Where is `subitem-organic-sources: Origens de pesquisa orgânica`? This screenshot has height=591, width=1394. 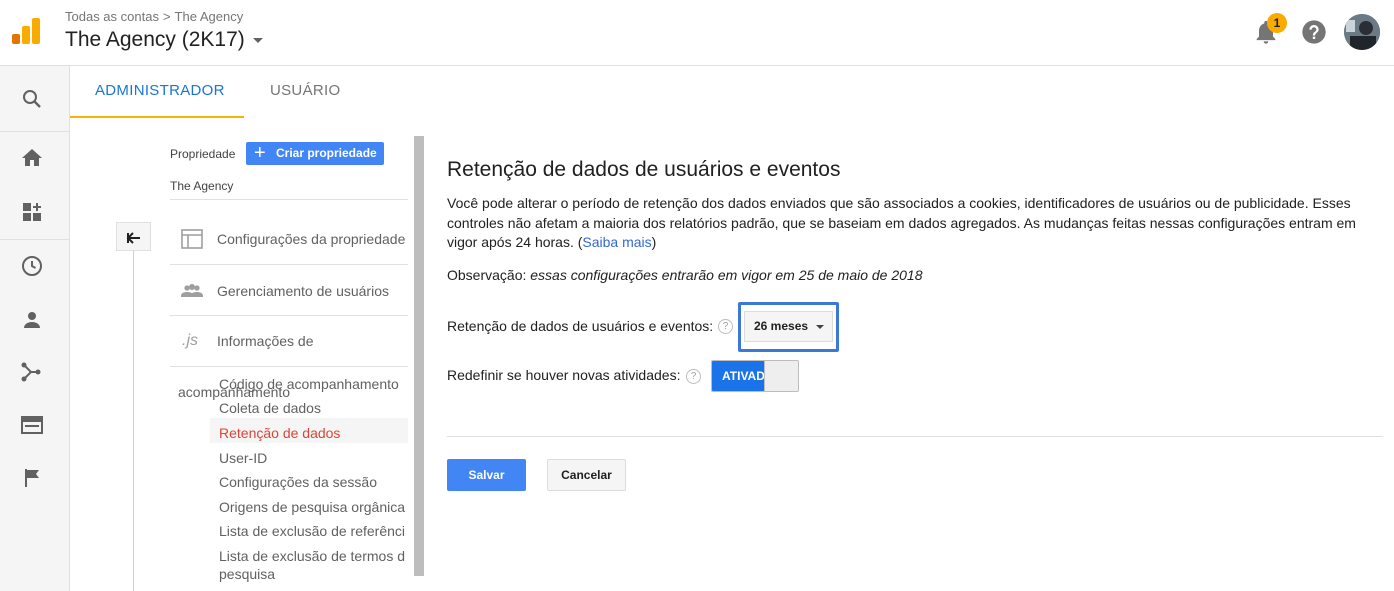
subitem-organic-sources: Origens de pesquisa orgânica is located at coordinates (312, 507).